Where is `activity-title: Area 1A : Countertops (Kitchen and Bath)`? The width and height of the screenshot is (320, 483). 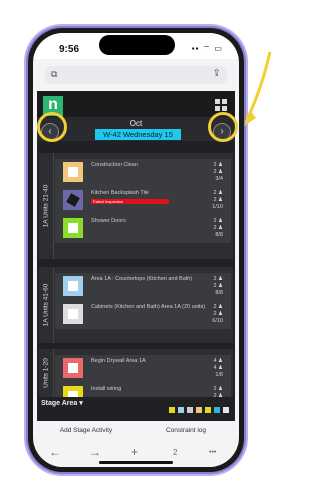 activity-title: Area 1A : Countertops (Kitchen and Bath) is located at coordinates (142, 279).